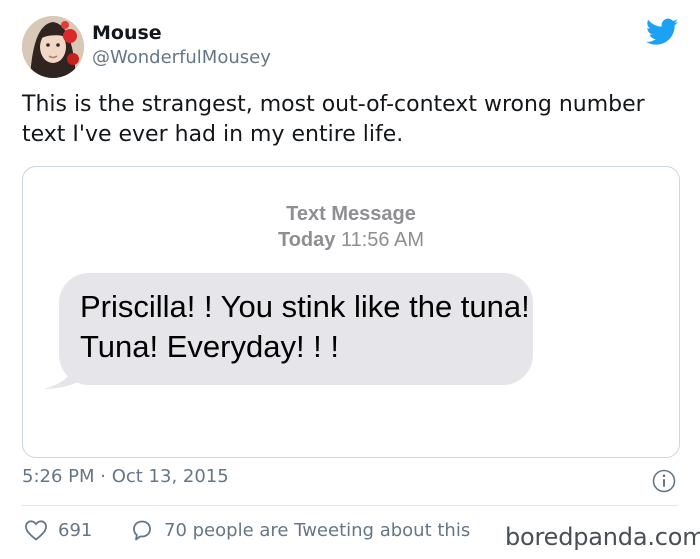 The image size is (700, 559). Describe the element at coordinates (382, 240) in the screenshot. I see `sms-time: 11:56 AM` at that location.